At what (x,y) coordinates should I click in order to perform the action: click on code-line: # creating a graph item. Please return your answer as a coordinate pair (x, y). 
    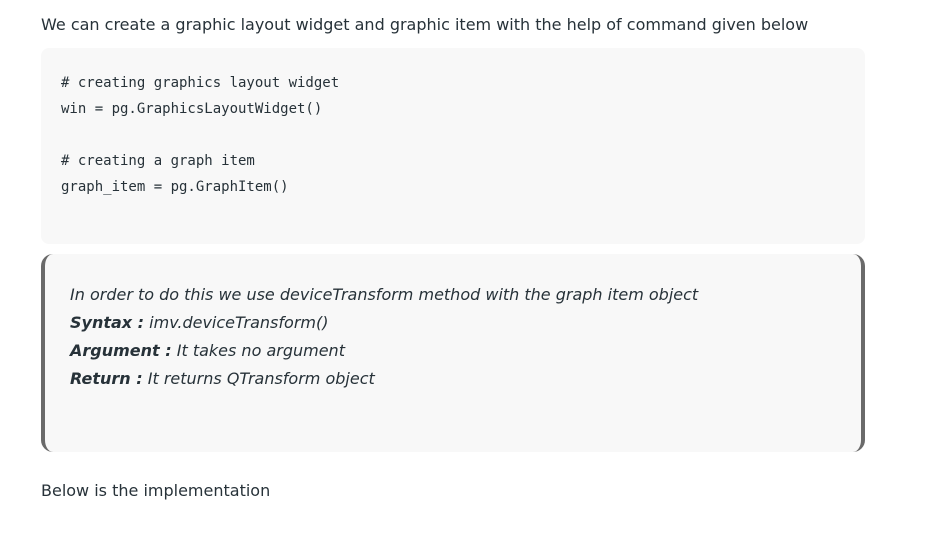
    Looking at the image, I should click on (158, 161).